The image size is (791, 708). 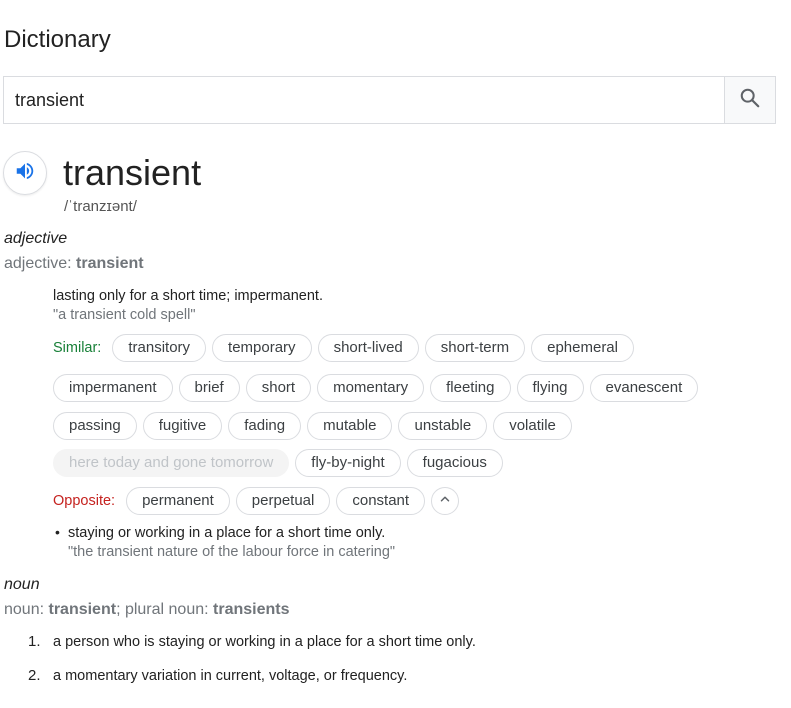 I want to click on sense-number: 2., so click(x=34, y=675).